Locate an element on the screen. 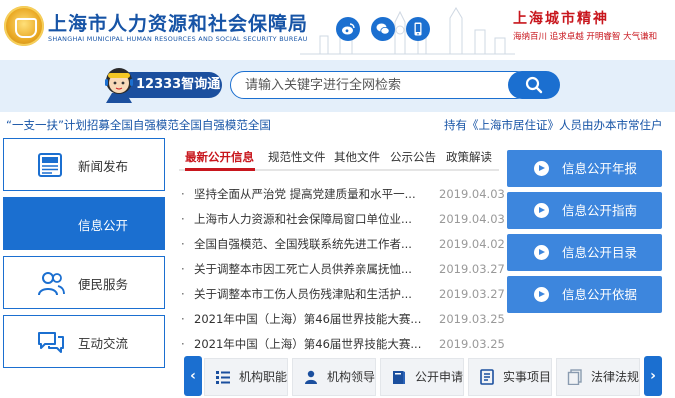  list-item: · 关于调整本市工伤人员伤残津贴和生活护... 2019.03.27 is located at coordinates (343, 294).